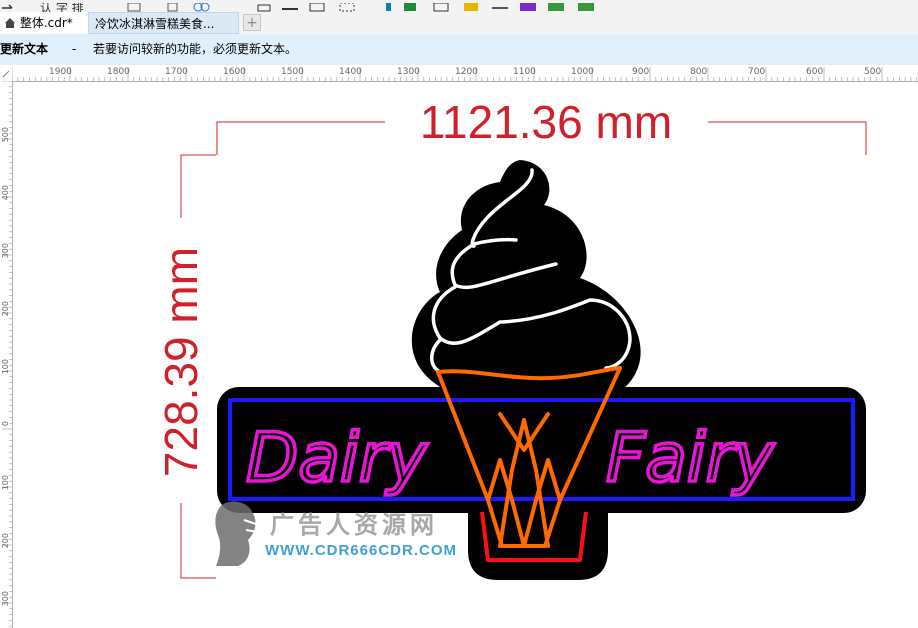  I want to click on ruler-h-label: 1600, so click(234, 72).